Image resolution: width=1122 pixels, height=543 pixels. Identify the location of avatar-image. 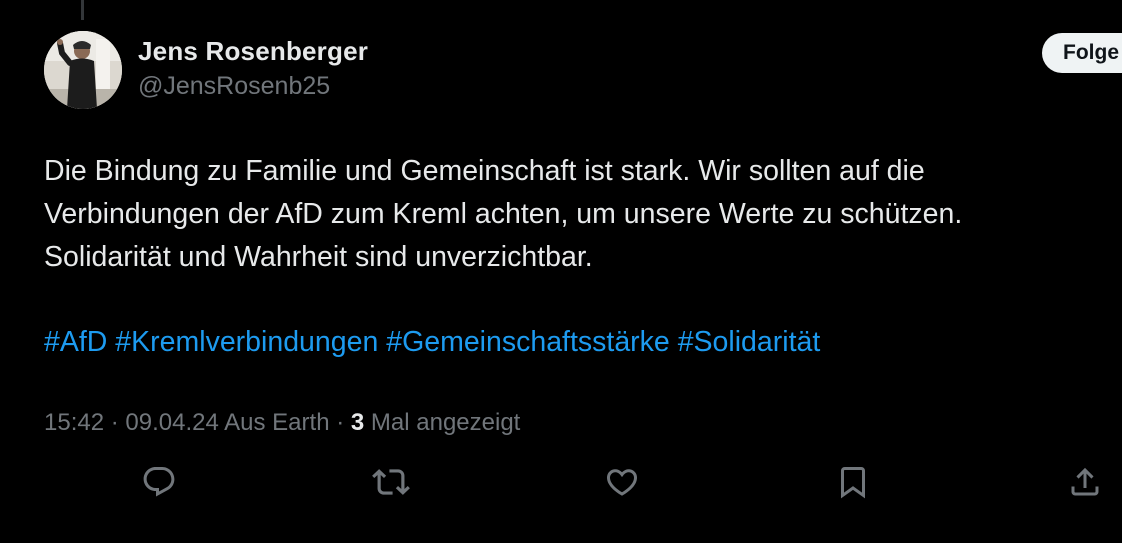
(83, 70).